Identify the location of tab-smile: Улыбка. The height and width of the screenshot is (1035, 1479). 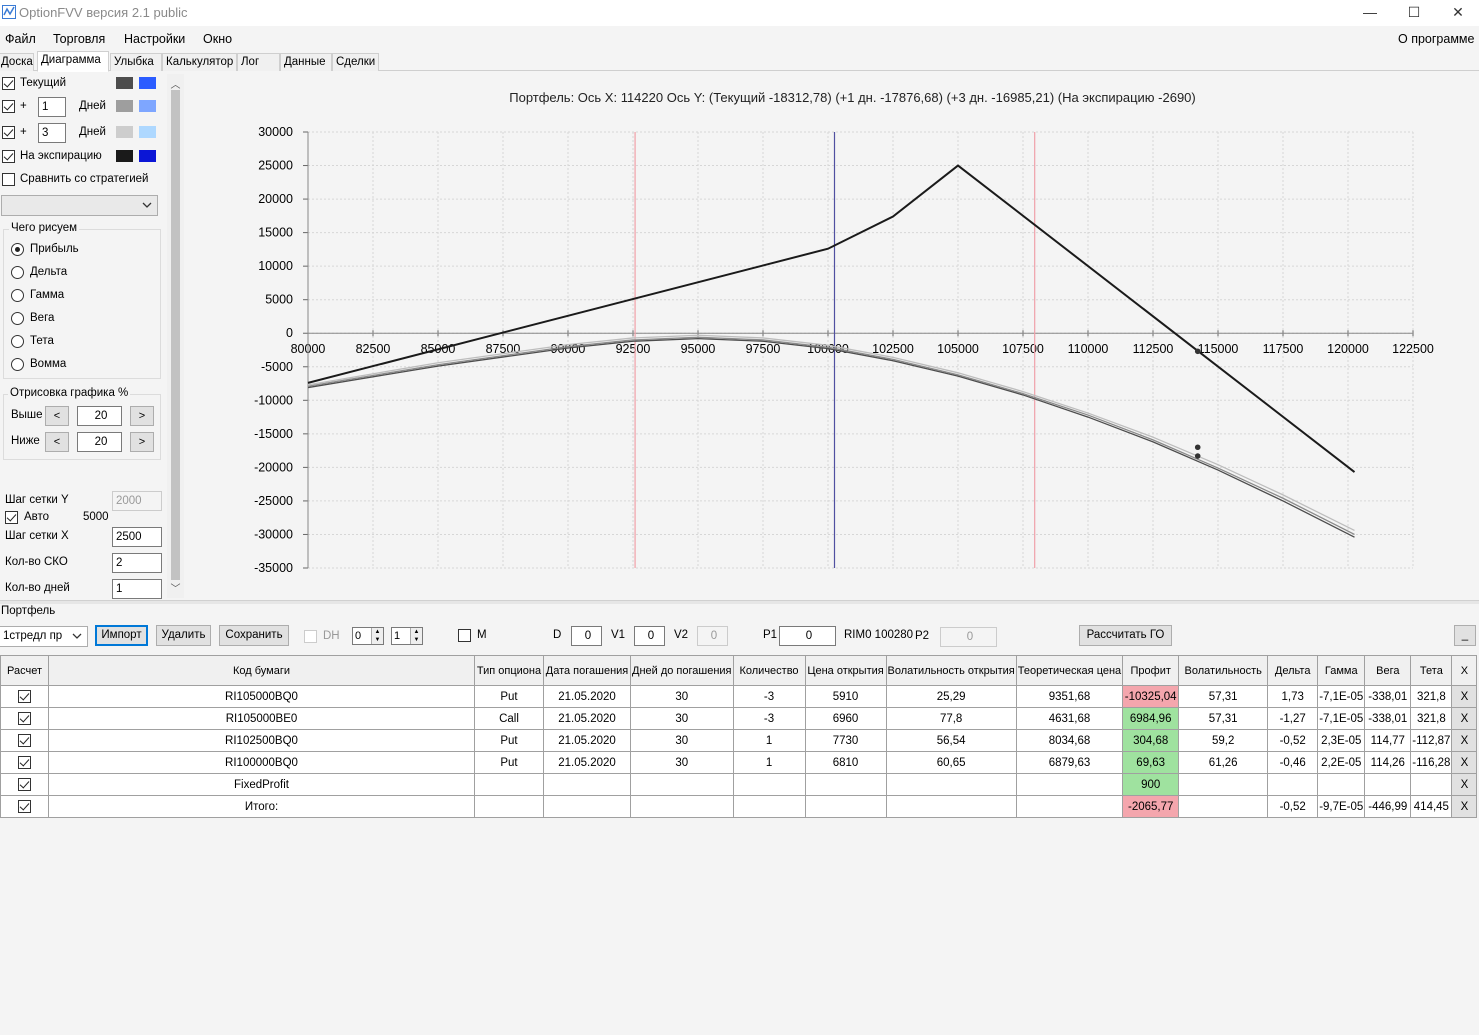
(136, 62).